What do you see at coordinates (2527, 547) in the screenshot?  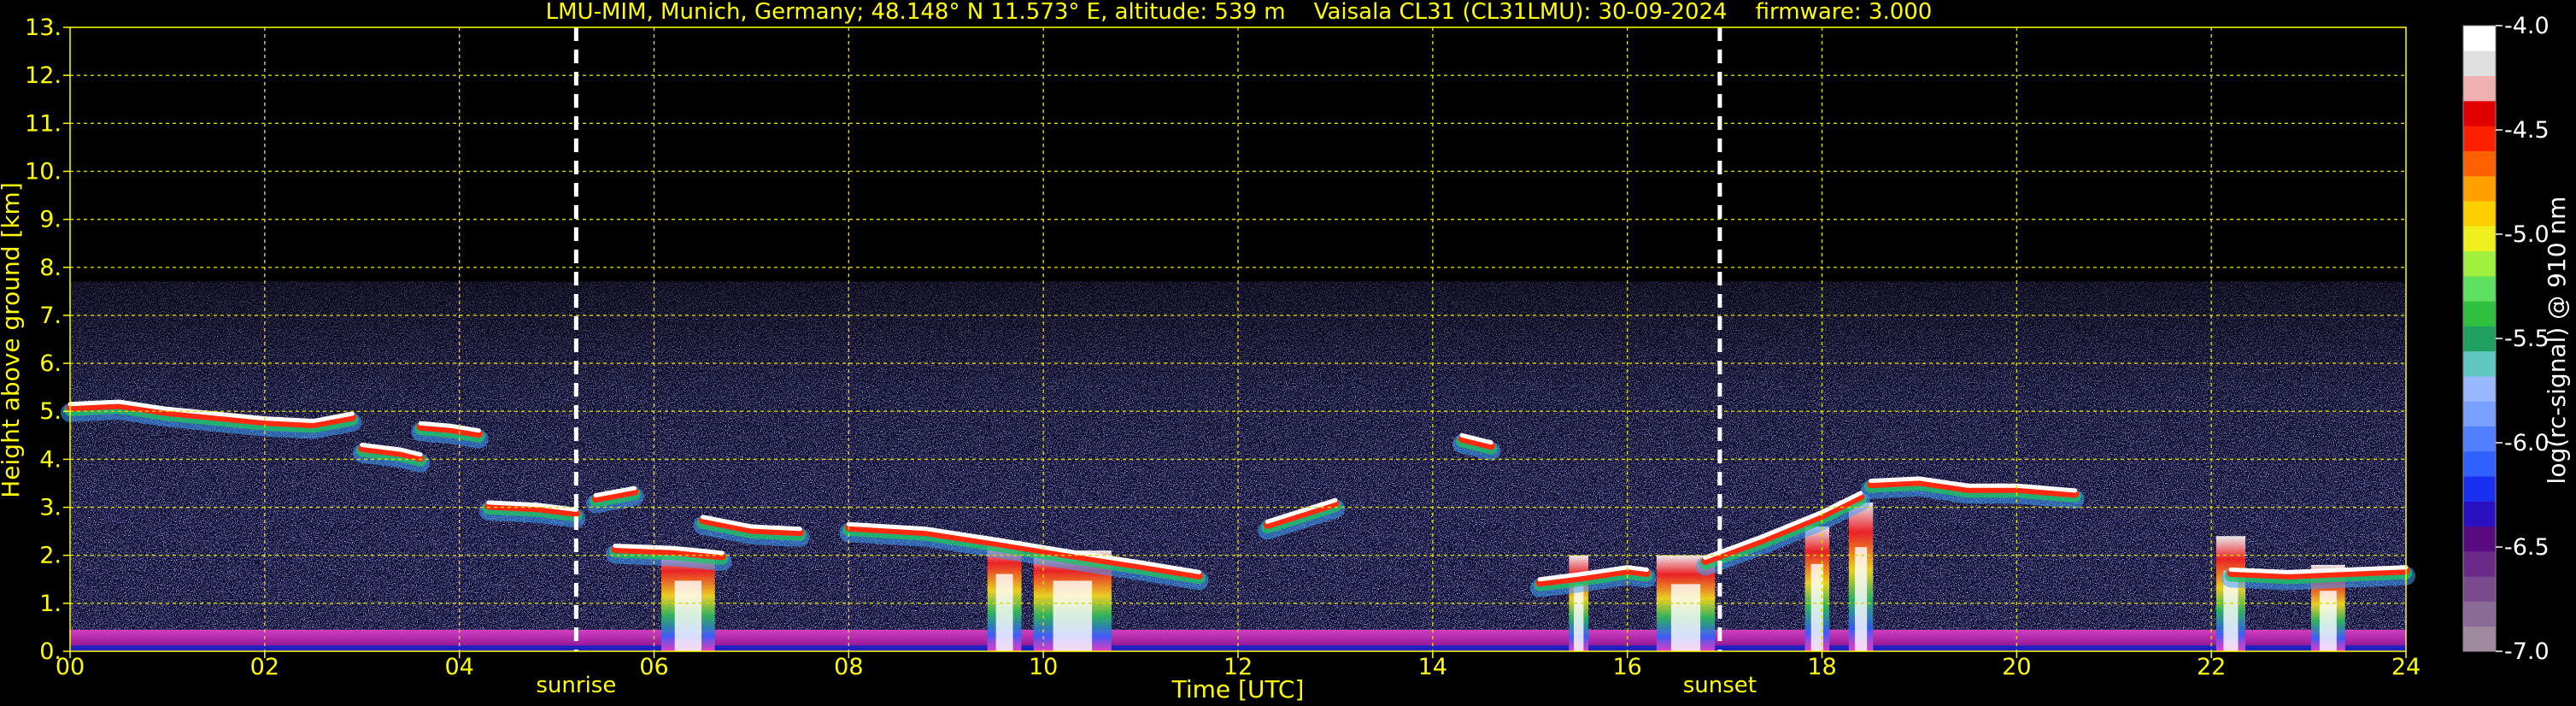 I see `colorbar-tick-label: -6.5` at bounding box center [2527, 547].